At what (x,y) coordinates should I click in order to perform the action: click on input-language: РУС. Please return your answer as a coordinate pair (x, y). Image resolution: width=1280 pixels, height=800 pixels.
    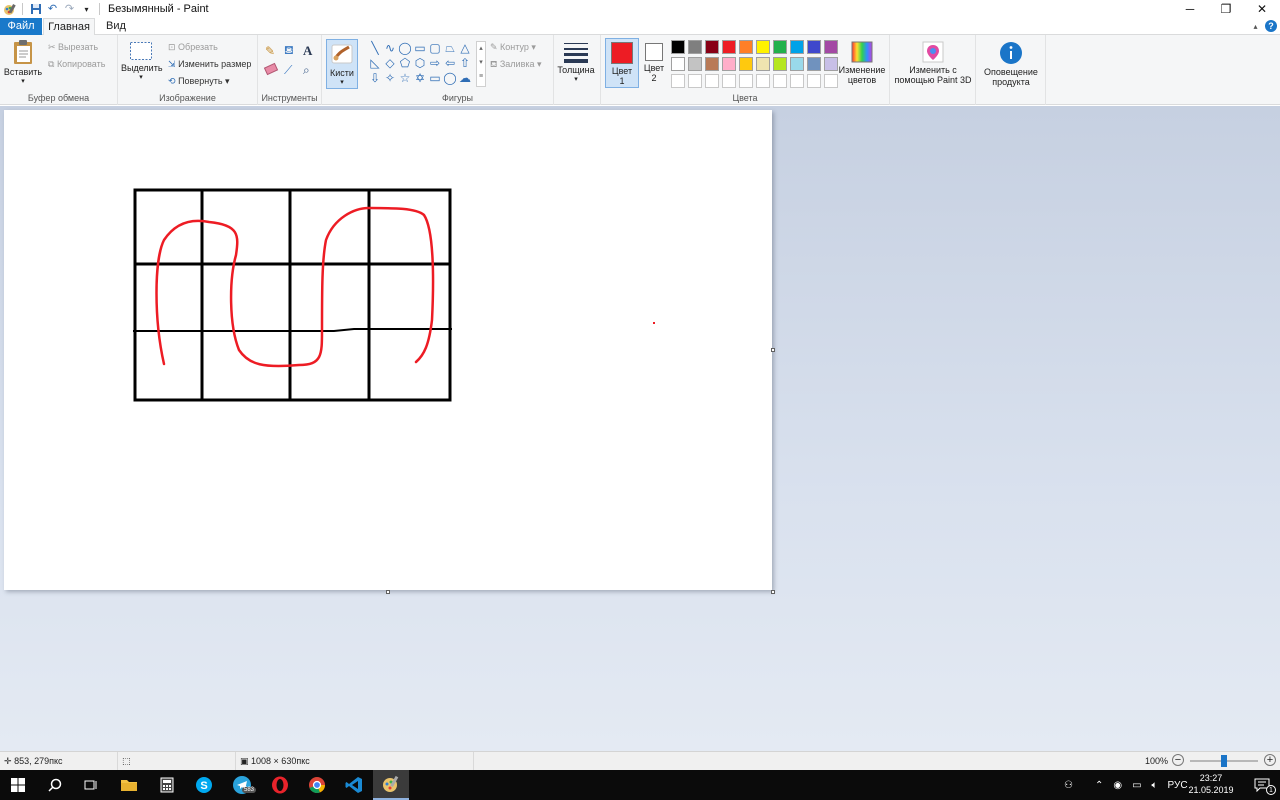
    Looking at the image, I should click on (1178, 785).